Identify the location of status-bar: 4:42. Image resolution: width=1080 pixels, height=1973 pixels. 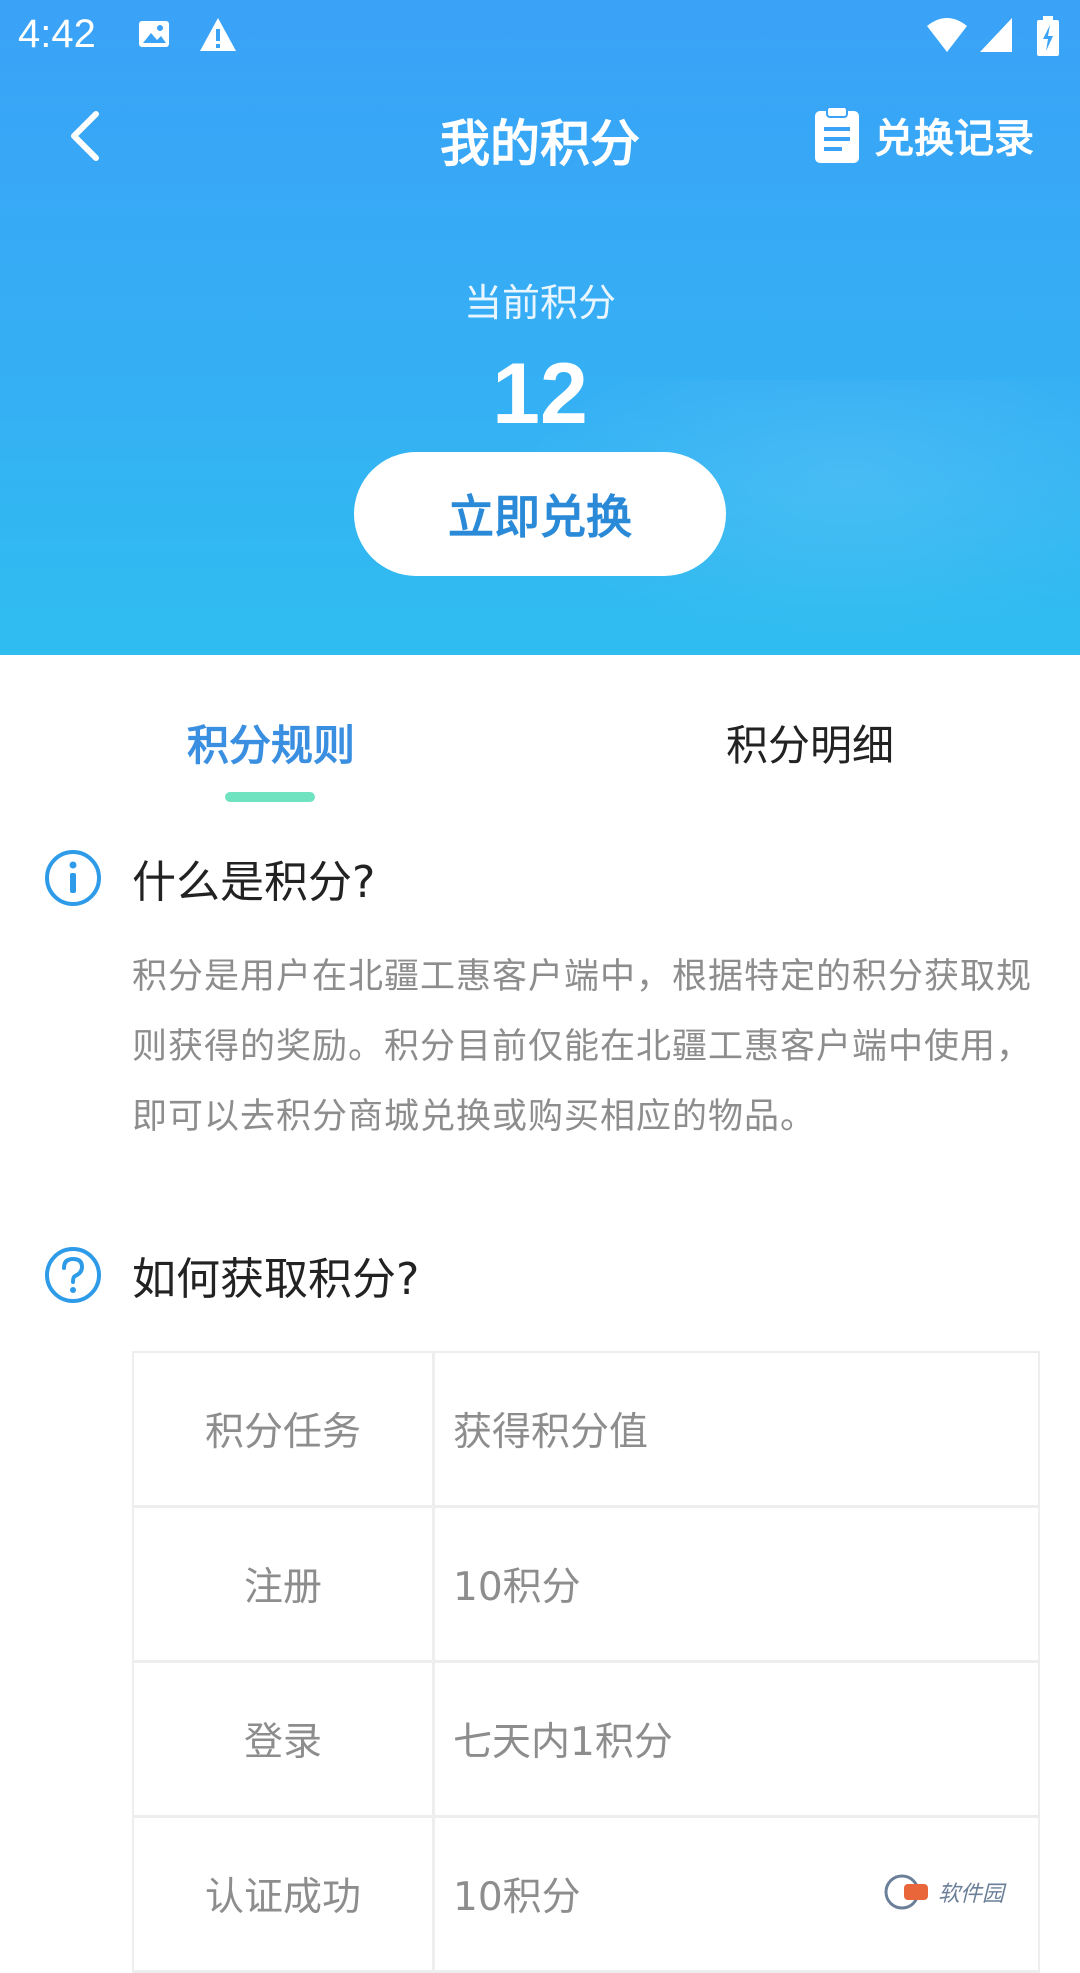
(540, 37).